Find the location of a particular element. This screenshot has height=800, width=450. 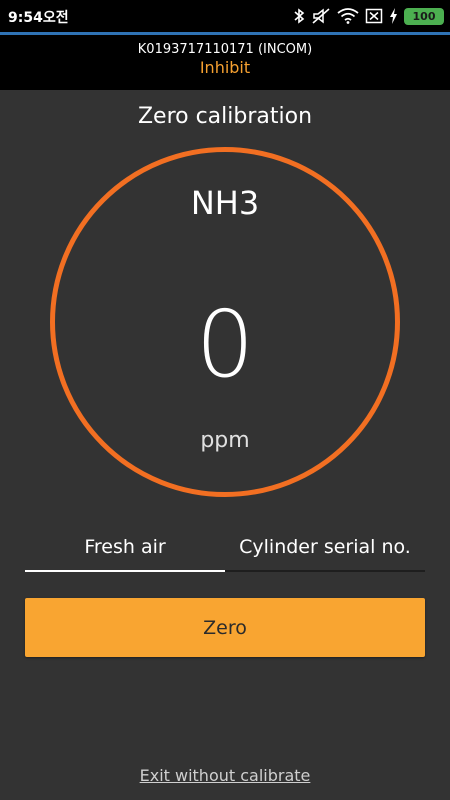

page-title: Zero calibration is located at coordinates (225, 116).